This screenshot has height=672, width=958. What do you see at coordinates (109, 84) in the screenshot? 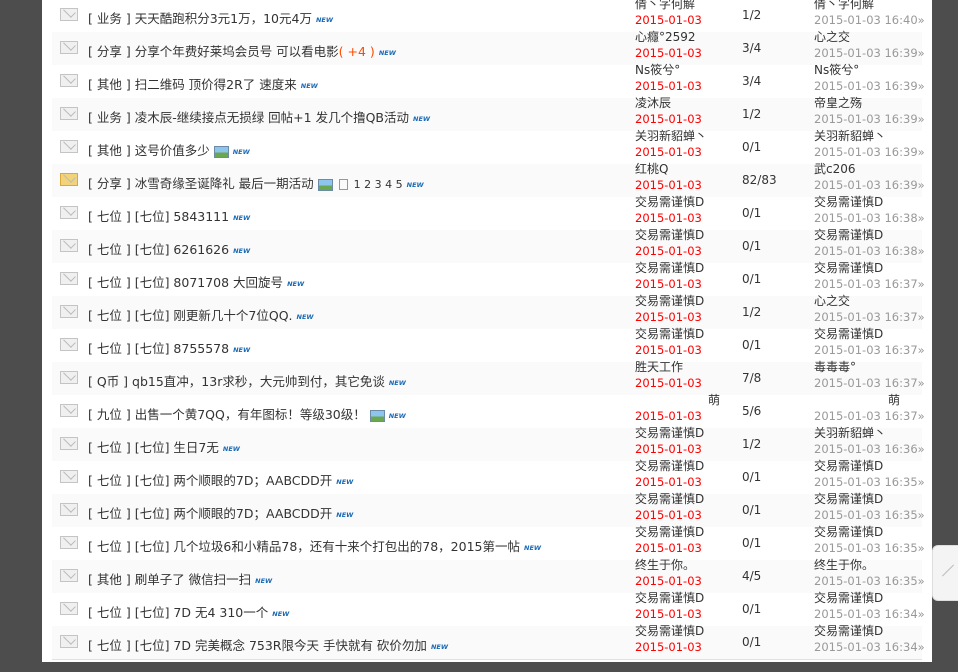
I see `thread-category: [ 其他 ]` at bounding box center [109, 84].